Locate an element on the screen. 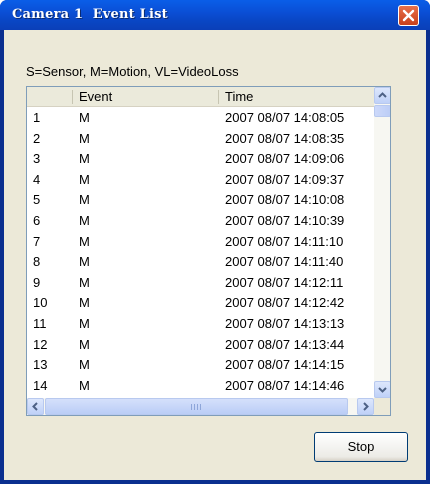  row-index-cell: 14 is located at coordinates (40, 385).